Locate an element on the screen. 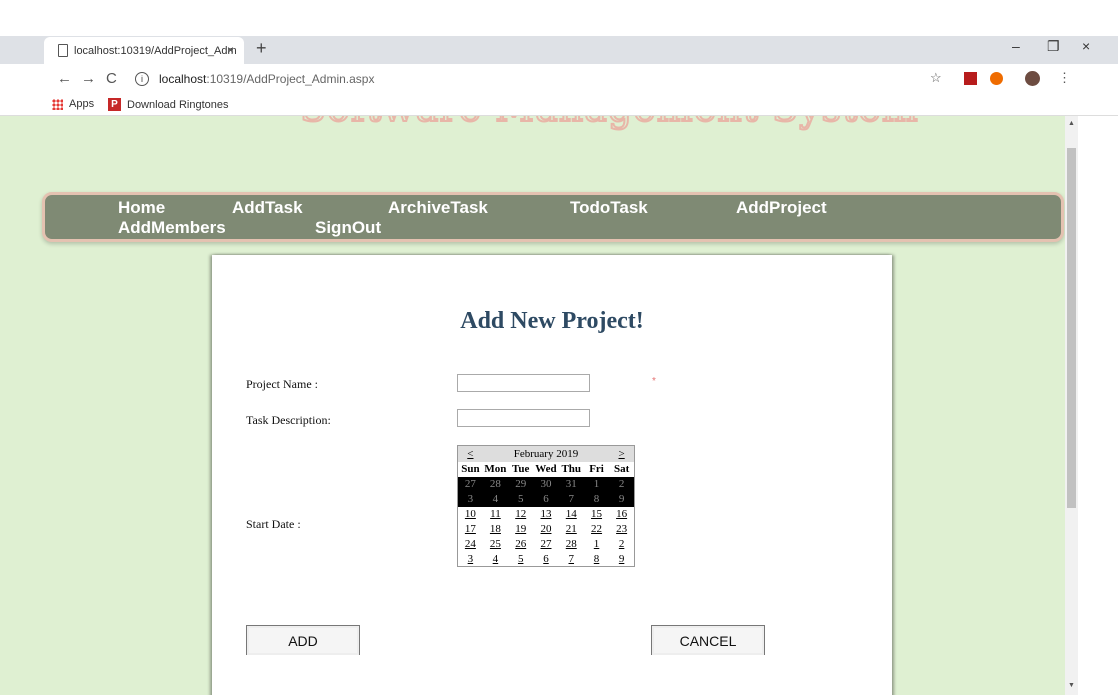  calendar-date: 14 is located at coordinates (571, 514).